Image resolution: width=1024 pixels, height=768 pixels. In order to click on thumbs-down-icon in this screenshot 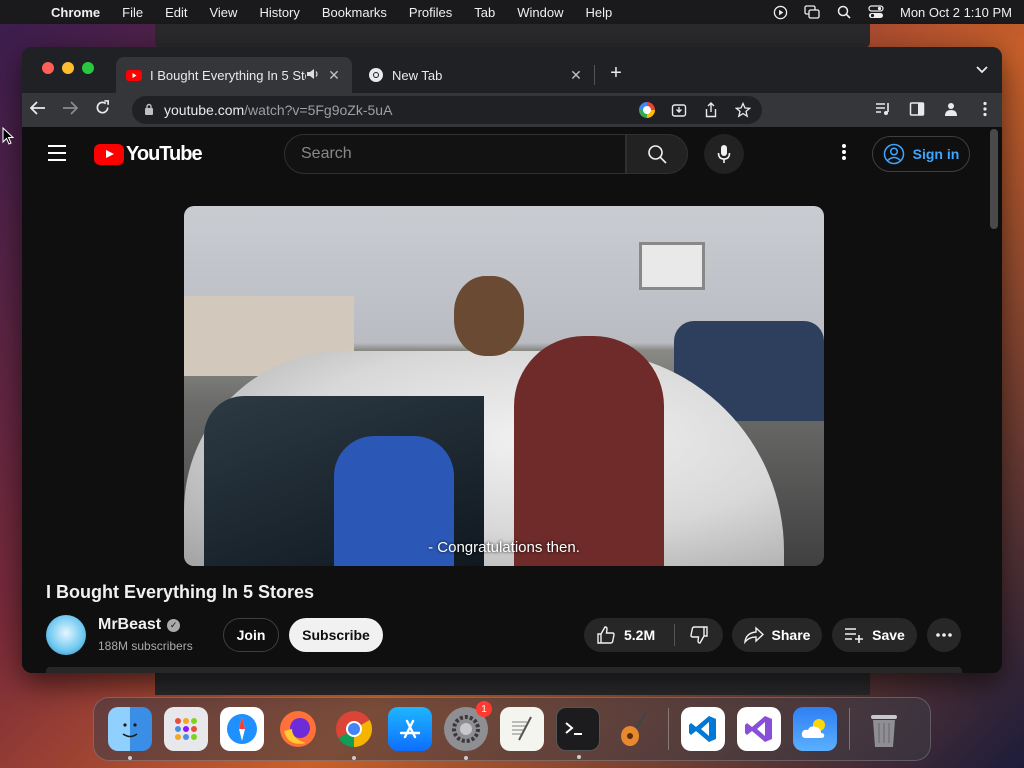, I will do `click(699, 635)`.